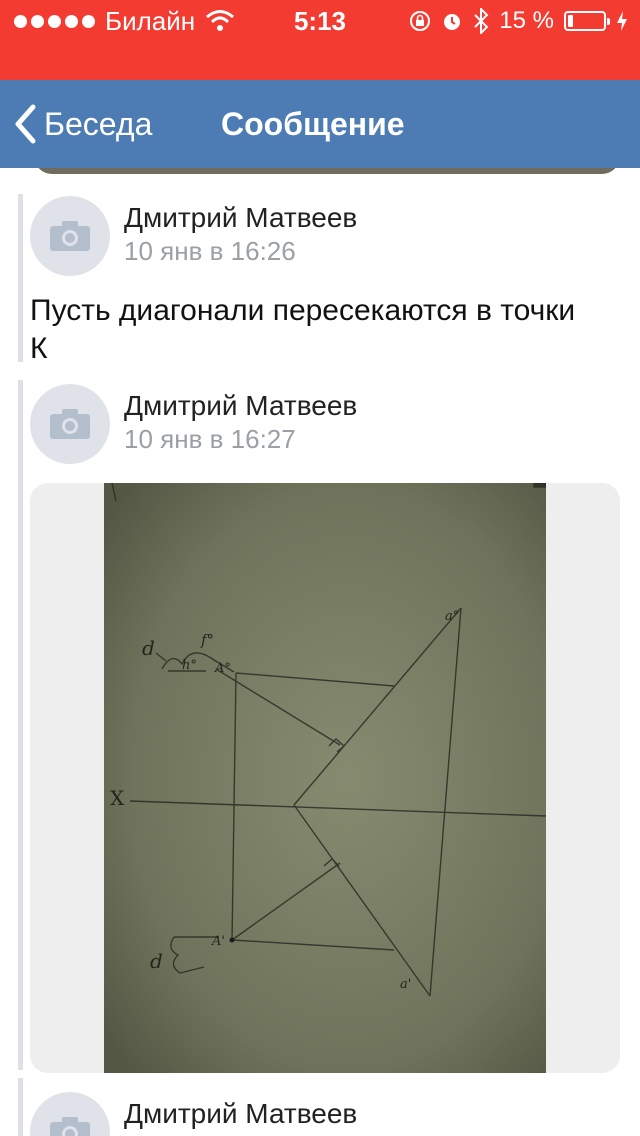 This screenshot has width=640, height=1136. I want to click on status-bar: Билайн 5:13 15 %, so click(320, 40).